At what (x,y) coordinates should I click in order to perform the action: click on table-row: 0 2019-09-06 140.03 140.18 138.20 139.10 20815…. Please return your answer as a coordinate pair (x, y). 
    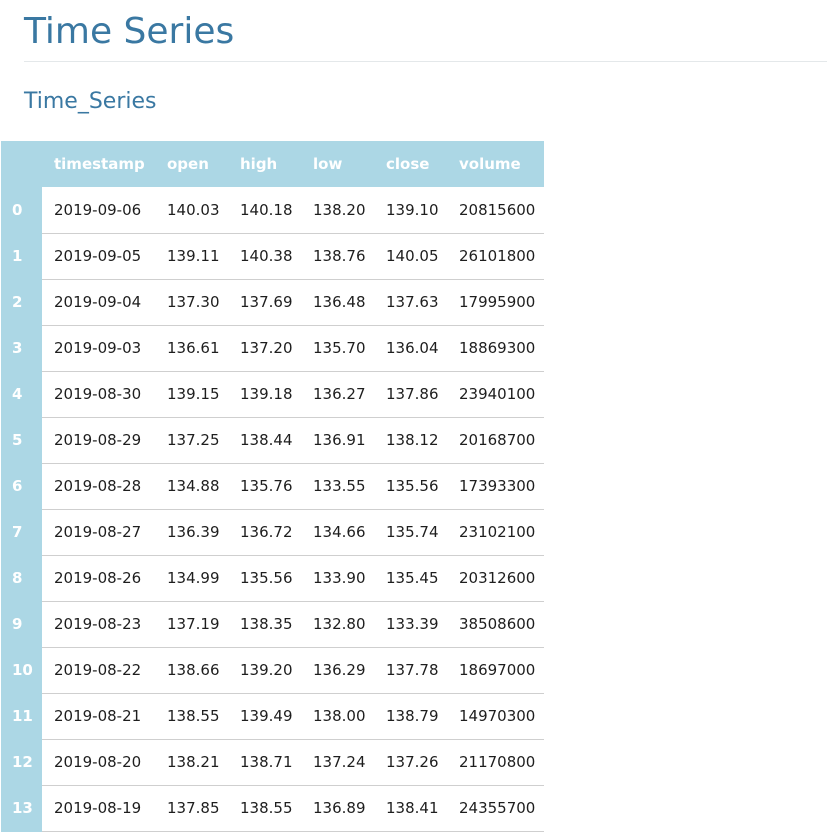
    Looking at the image, I should click on (272, 210).